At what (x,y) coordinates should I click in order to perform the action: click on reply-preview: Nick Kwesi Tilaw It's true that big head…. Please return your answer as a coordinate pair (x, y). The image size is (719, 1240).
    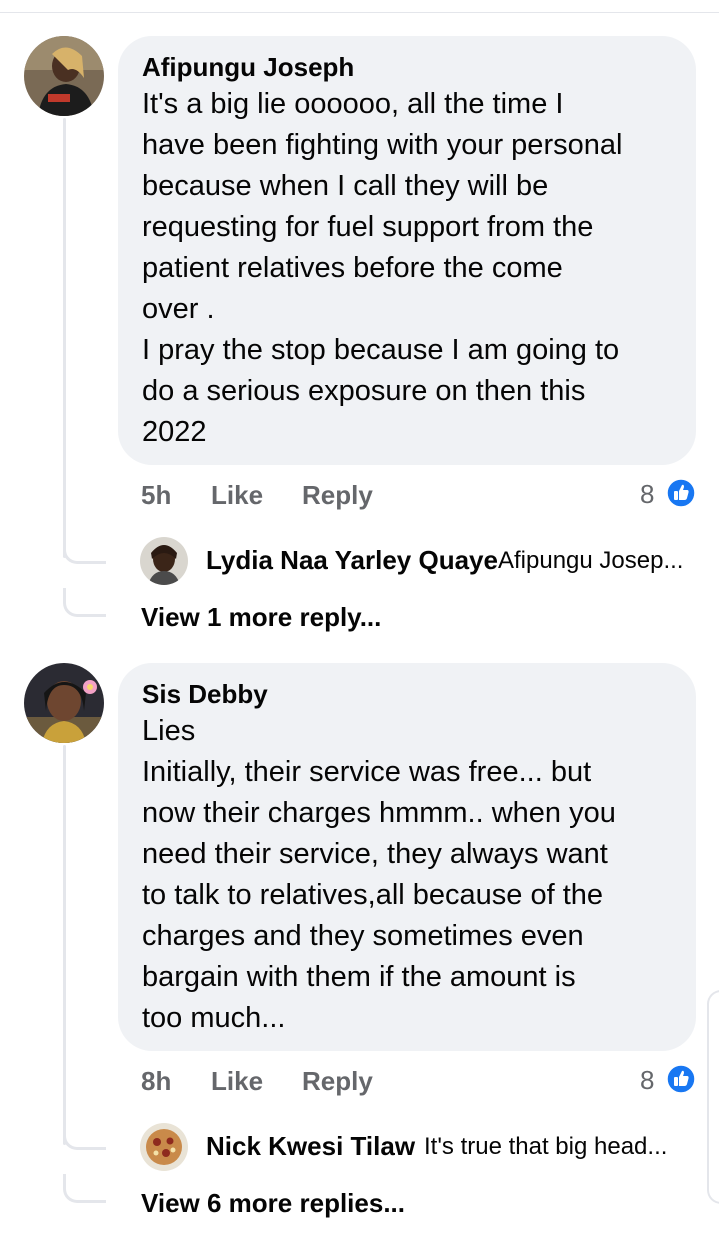
    Looking at the image, I should click on (420, 1147).